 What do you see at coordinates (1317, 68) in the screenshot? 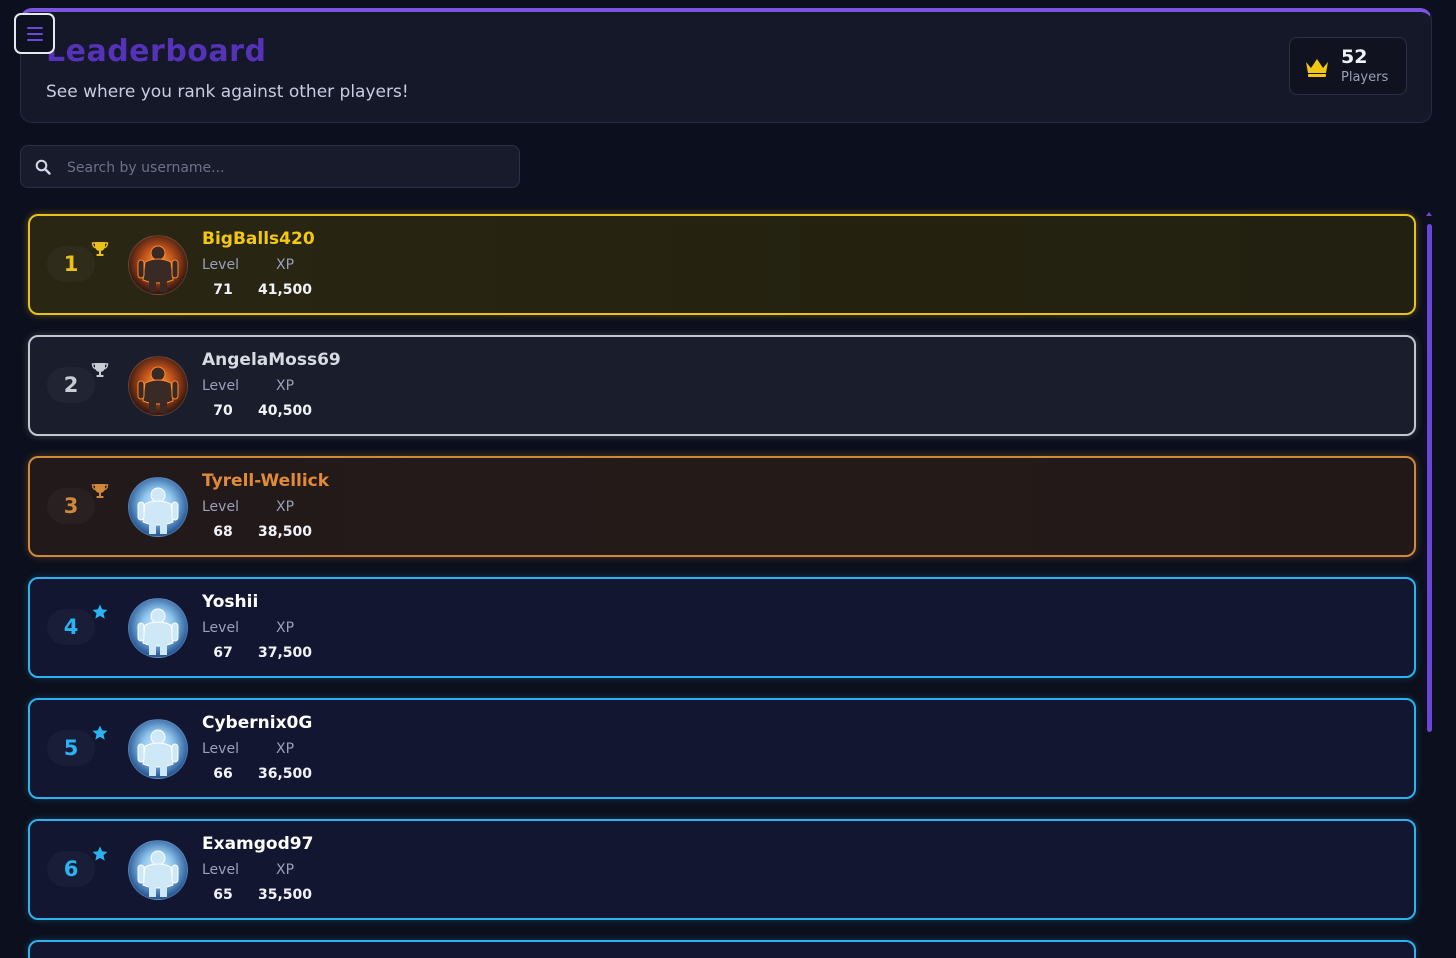
I see `crown-icon` at bounding box center [1317, 68].